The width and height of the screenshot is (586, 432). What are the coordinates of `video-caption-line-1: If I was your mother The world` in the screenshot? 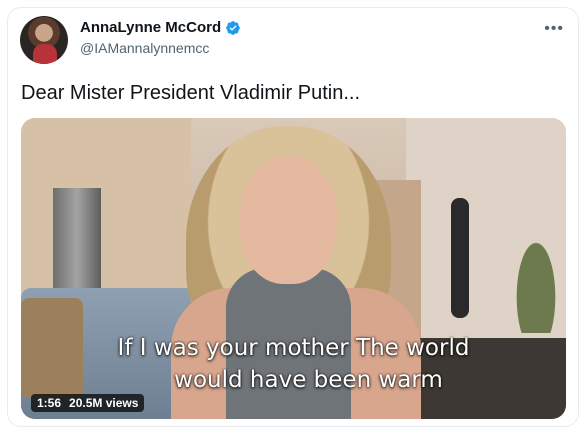 It's located at (293, 348).